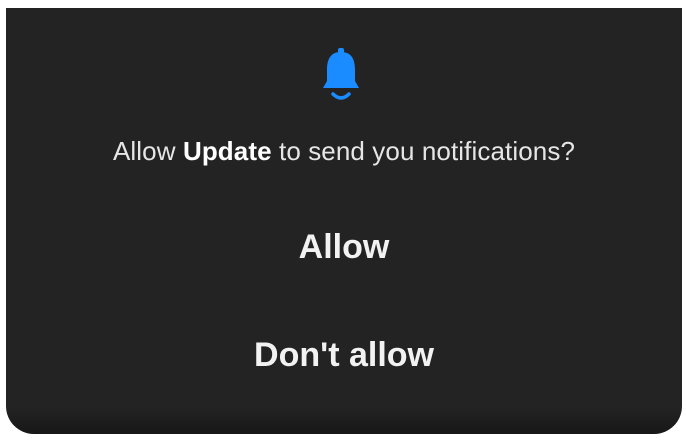  I want to click on allow-button: Allow, so click(344, 247).